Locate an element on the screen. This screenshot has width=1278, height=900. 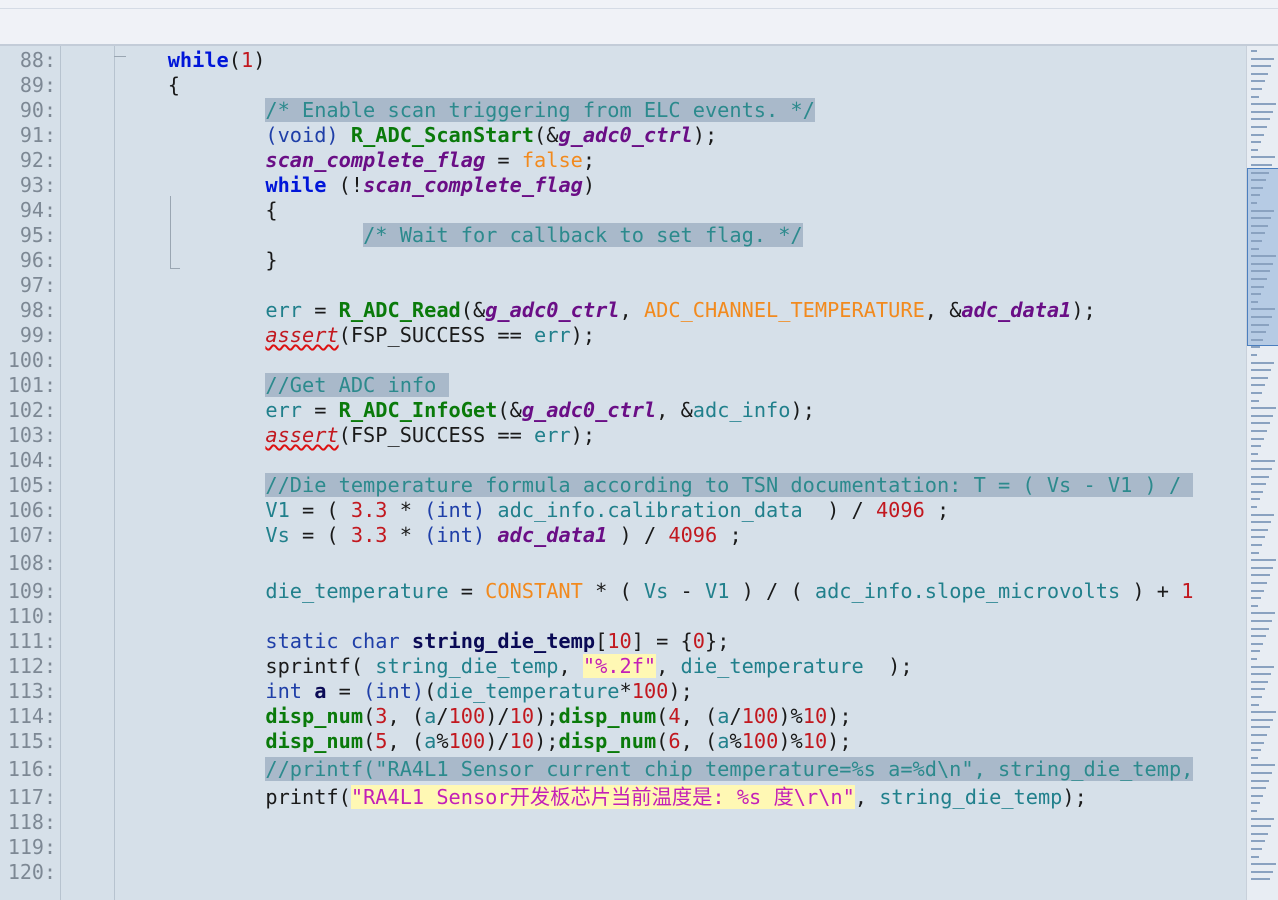
code-token: ADC_CHANNEL_TEMPERATURE is located at coordinates (784, 310).